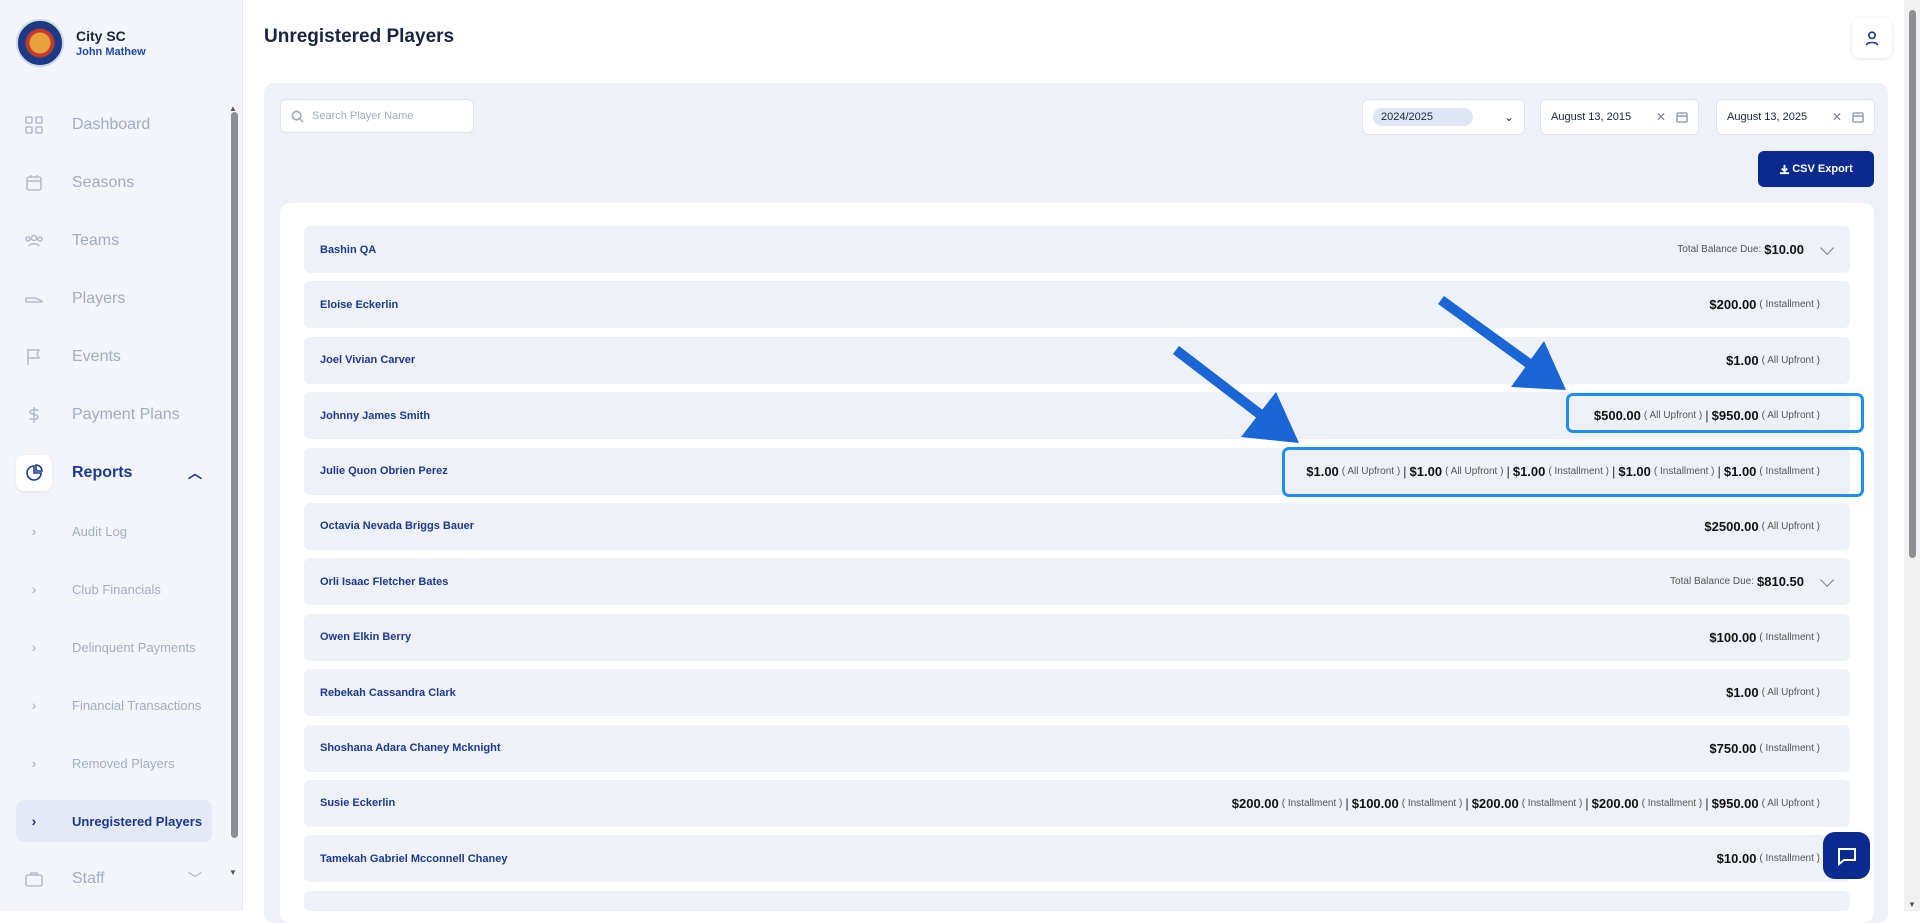  I want to click on end-date-field: August 13, 2025 ✕, so click(1795, 117).